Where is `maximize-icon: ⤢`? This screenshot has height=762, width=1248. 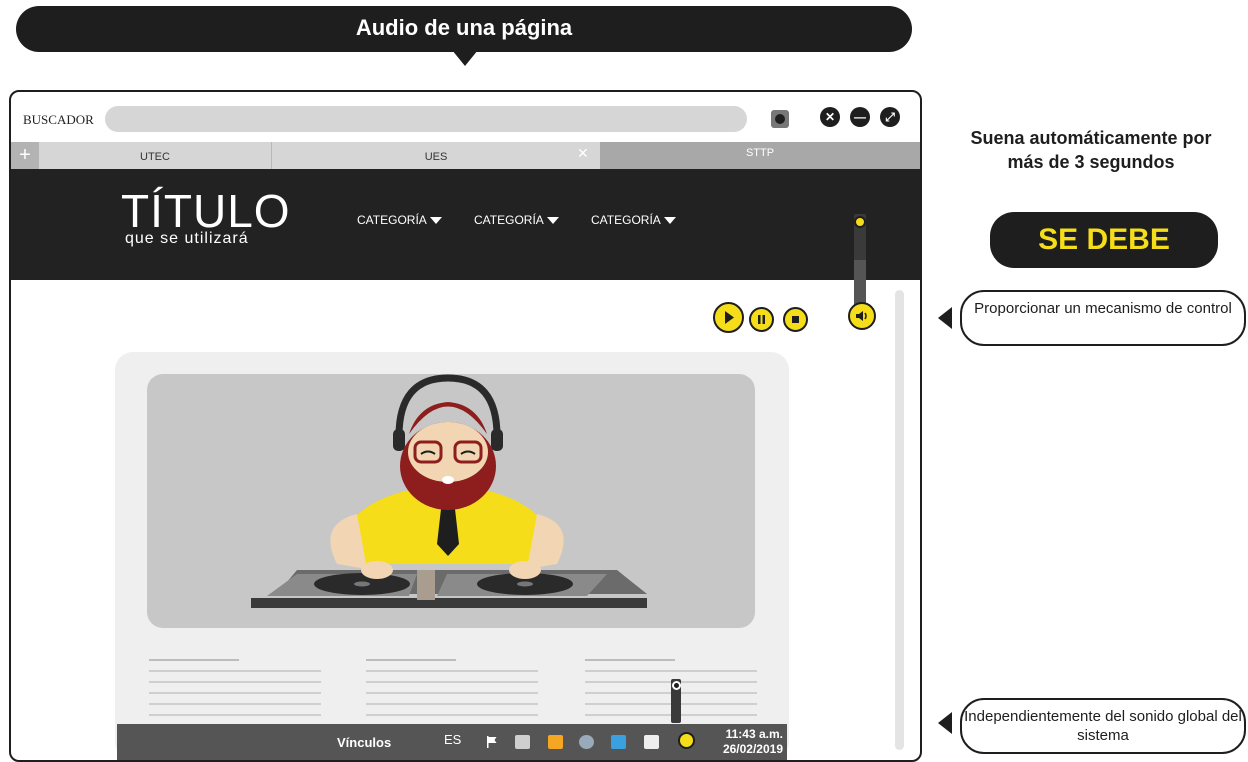
maximize-icon: ⤢ is located at coordinates (890, 117).